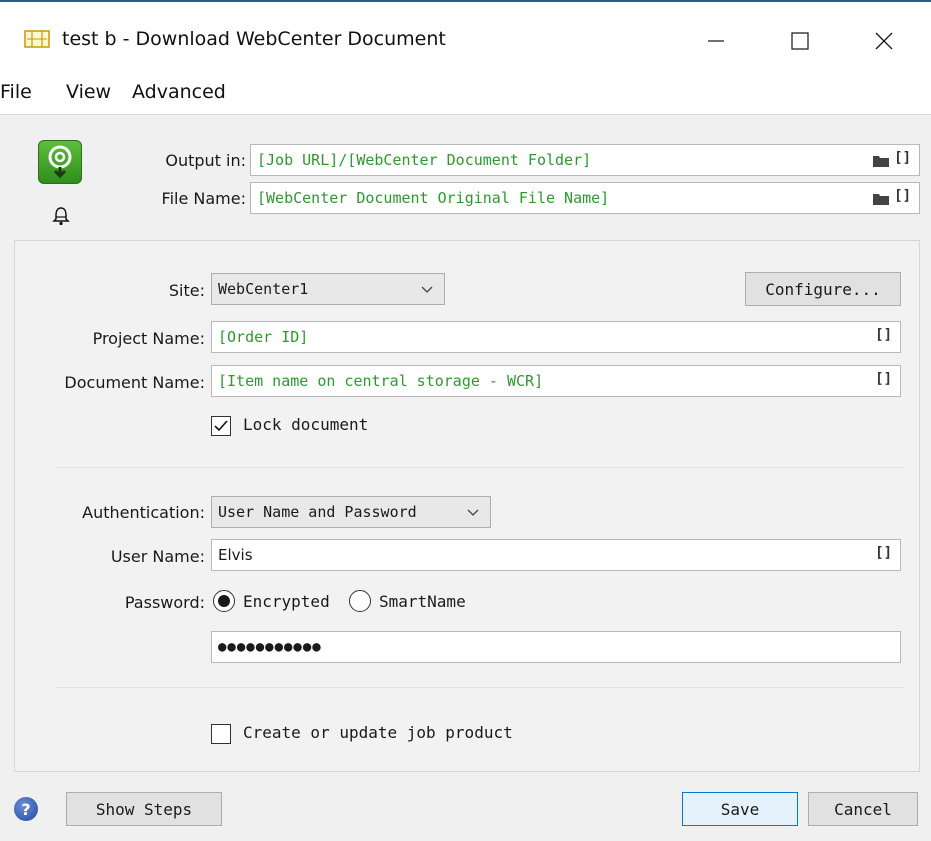 The height and width of the screenshot is (841, 931). I want to click on project-name-field: [Order ID] [], so click(556, 337).